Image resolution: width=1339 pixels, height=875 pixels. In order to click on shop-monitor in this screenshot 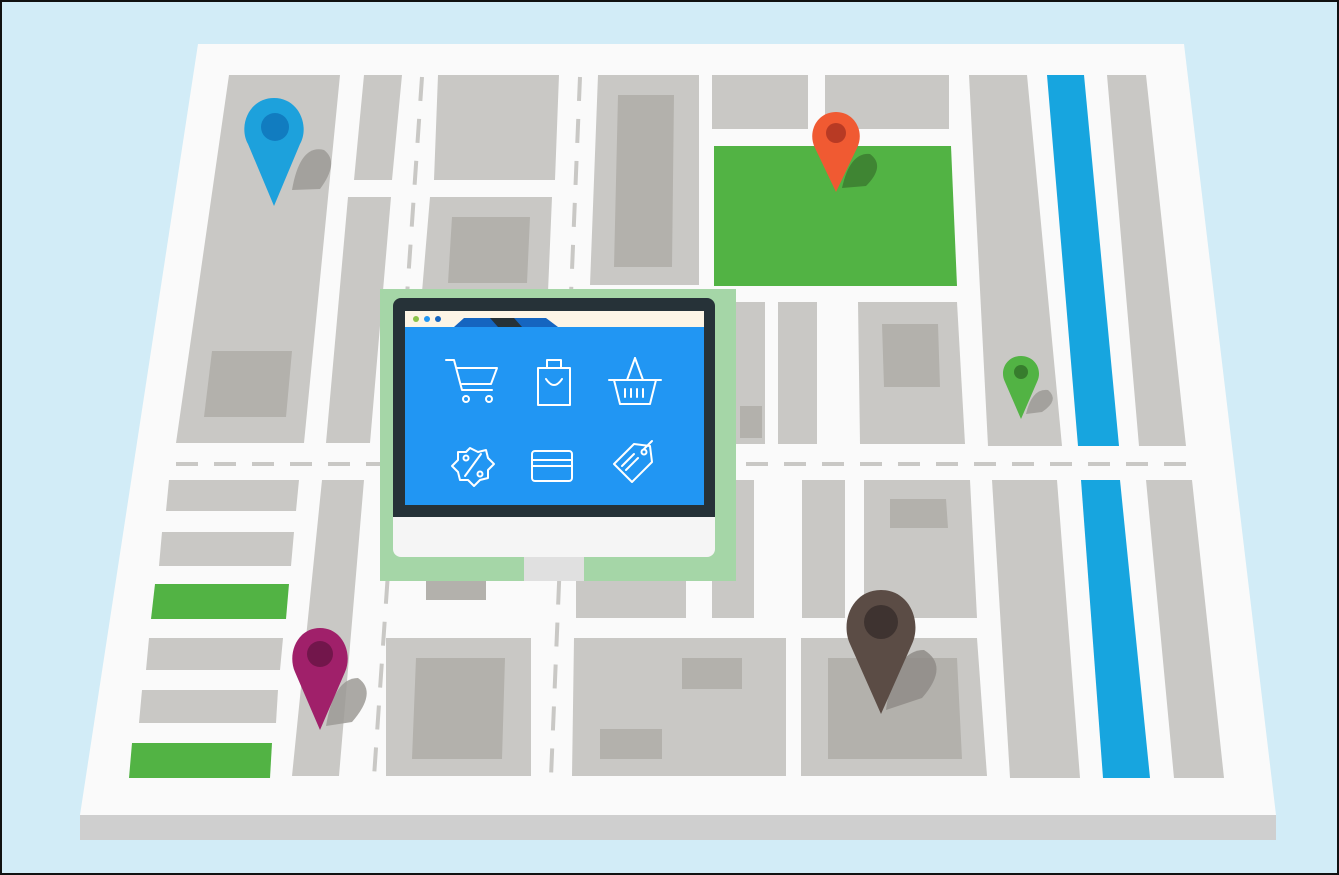, I will do `click(558, 435)`.